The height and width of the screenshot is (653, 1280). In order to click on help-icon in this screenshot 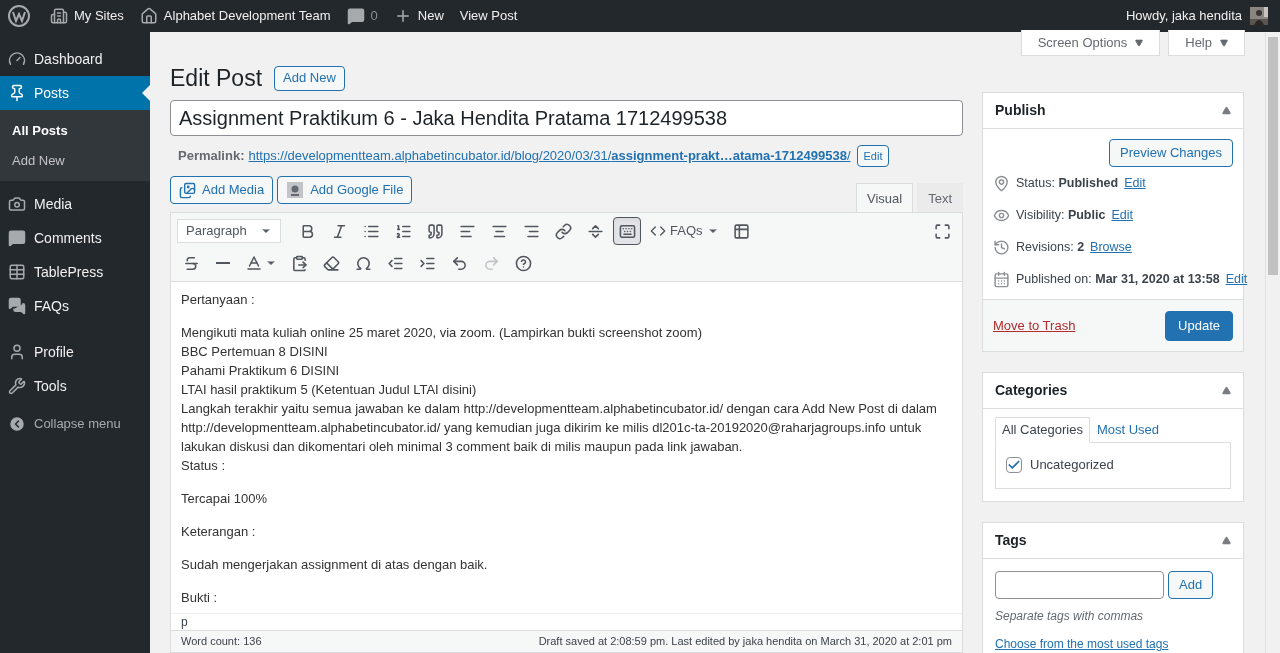, I will do `click(523, 263)`.